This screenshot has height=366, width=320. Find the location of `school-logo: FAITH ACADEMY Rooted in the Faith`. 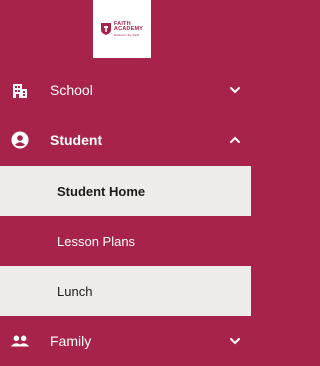

school-logo: FAITH ACADEMY Rooted in the Faith is located at coordinates (122, 29).